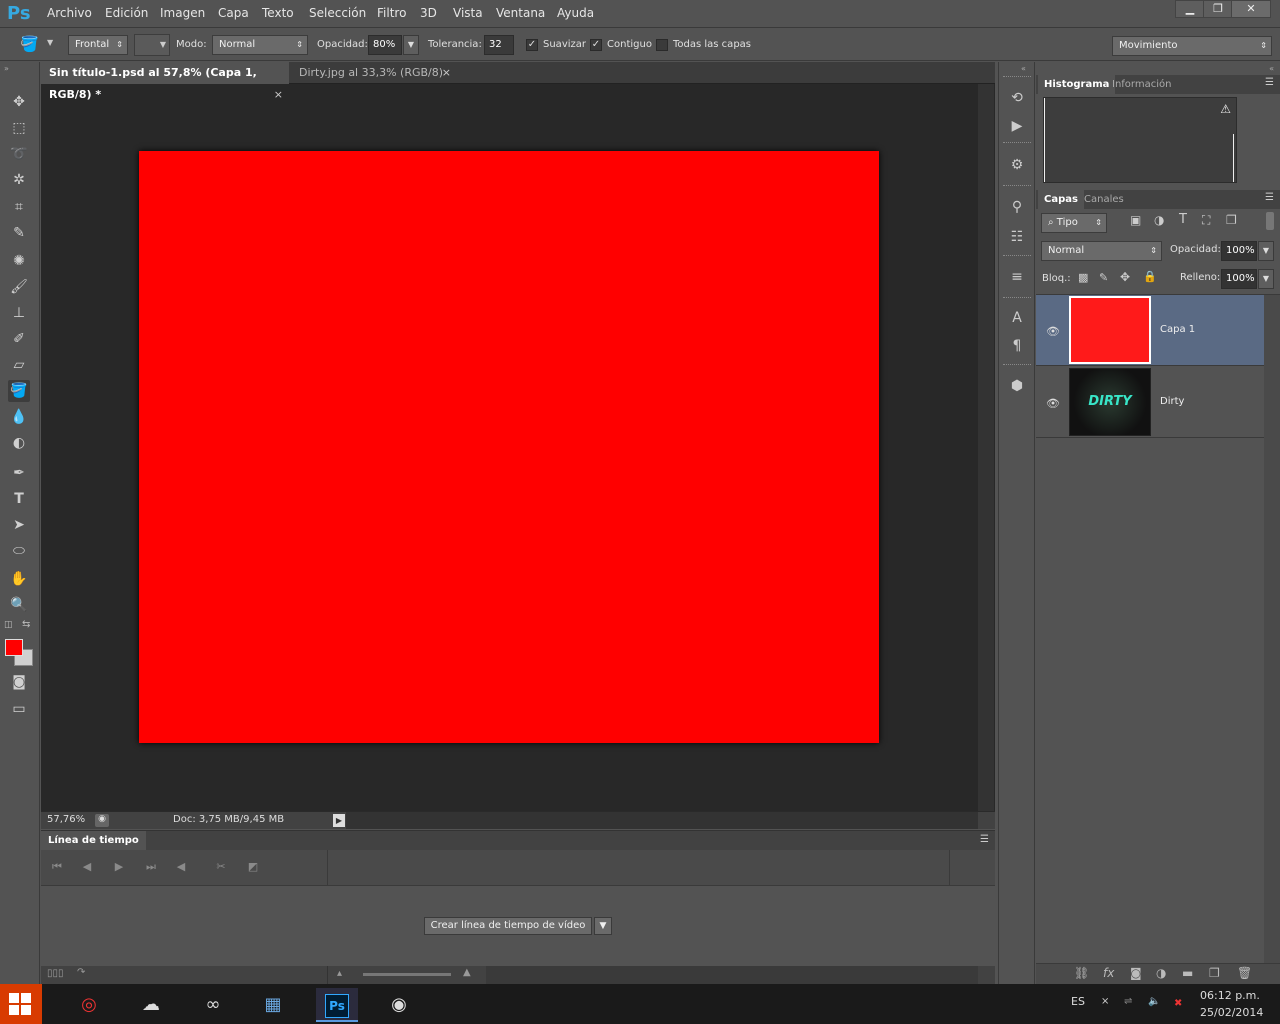 The width and height of the screenshot is (1280, 1024). Describe the element at coordinates (19, 709) in the screenshot. I see `screen-mode-icon: ▭` at that location.